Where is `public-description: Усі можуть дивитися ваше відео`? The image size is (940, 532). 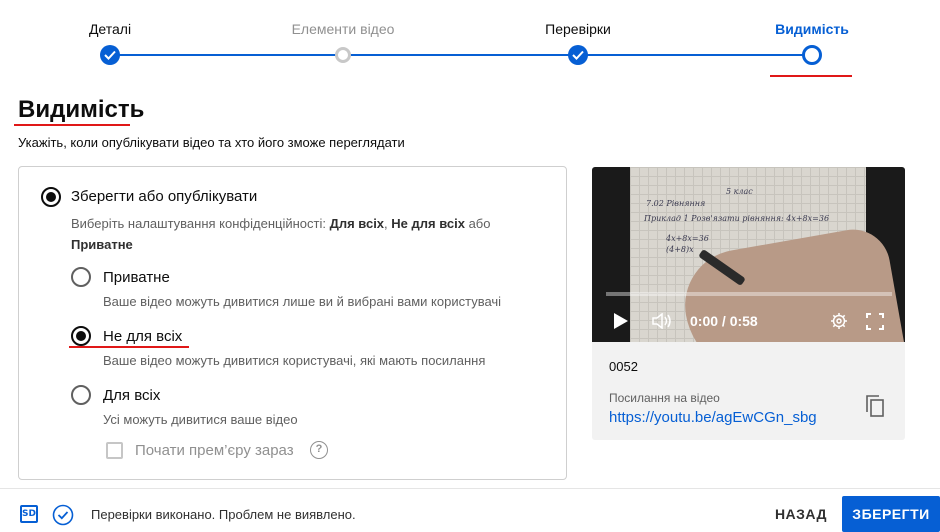
public-description: Усі можуть дивитися ваше відео is located at coordinates (200, 419).